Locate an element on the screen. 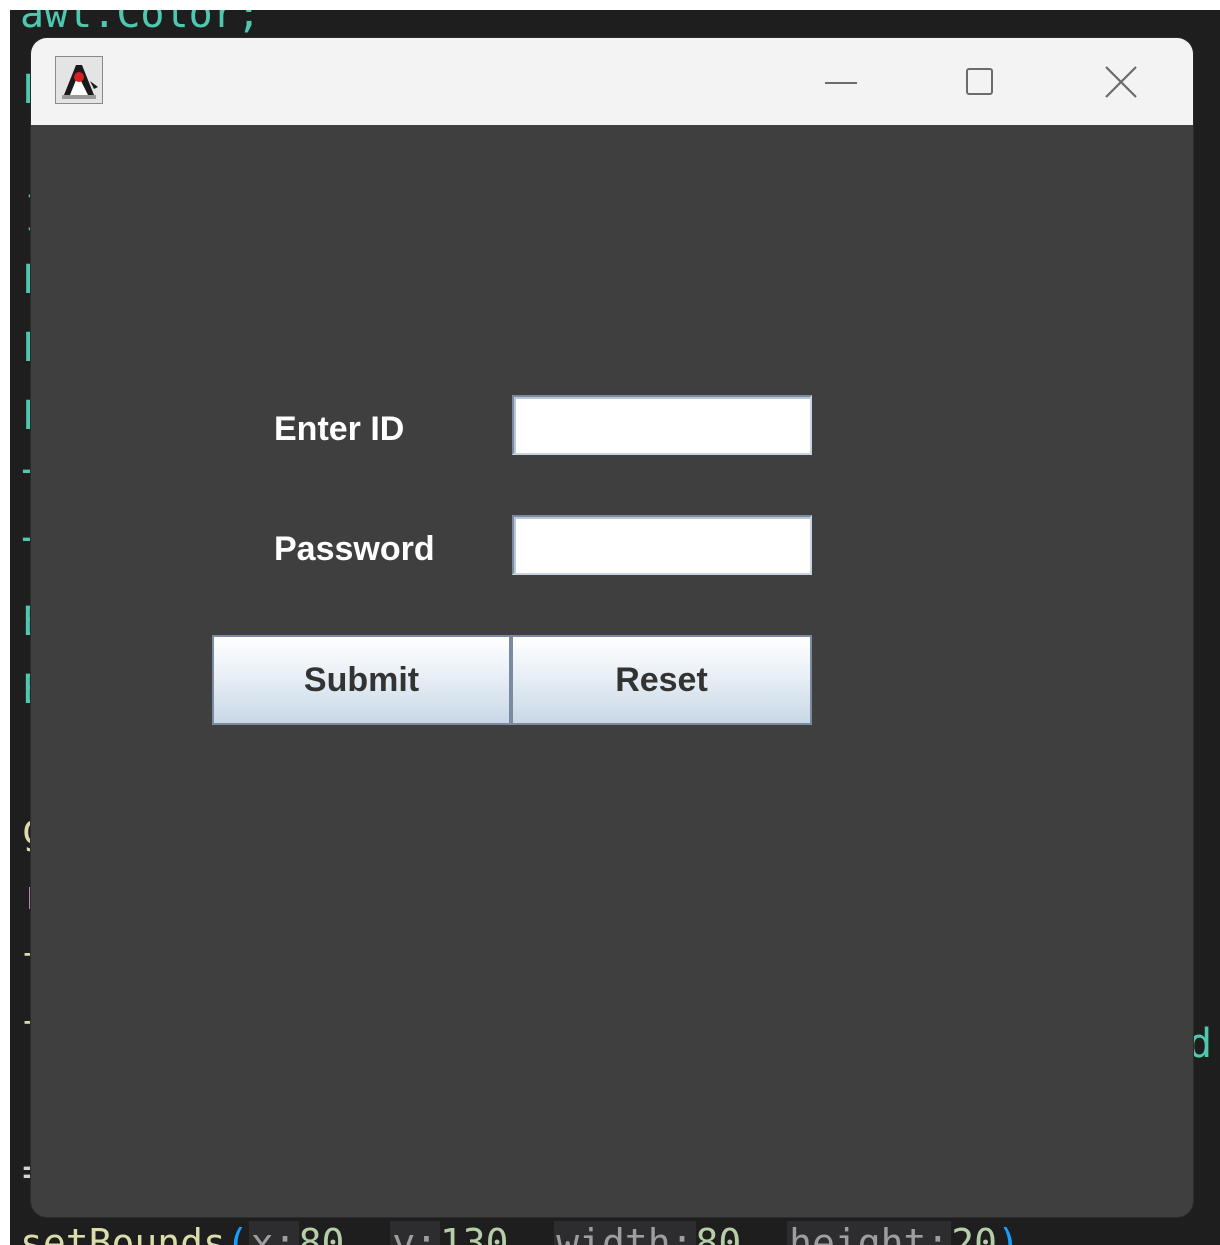 This screenshot has width=1220, height=1245. close-button is located at coordinates (1121, 81).